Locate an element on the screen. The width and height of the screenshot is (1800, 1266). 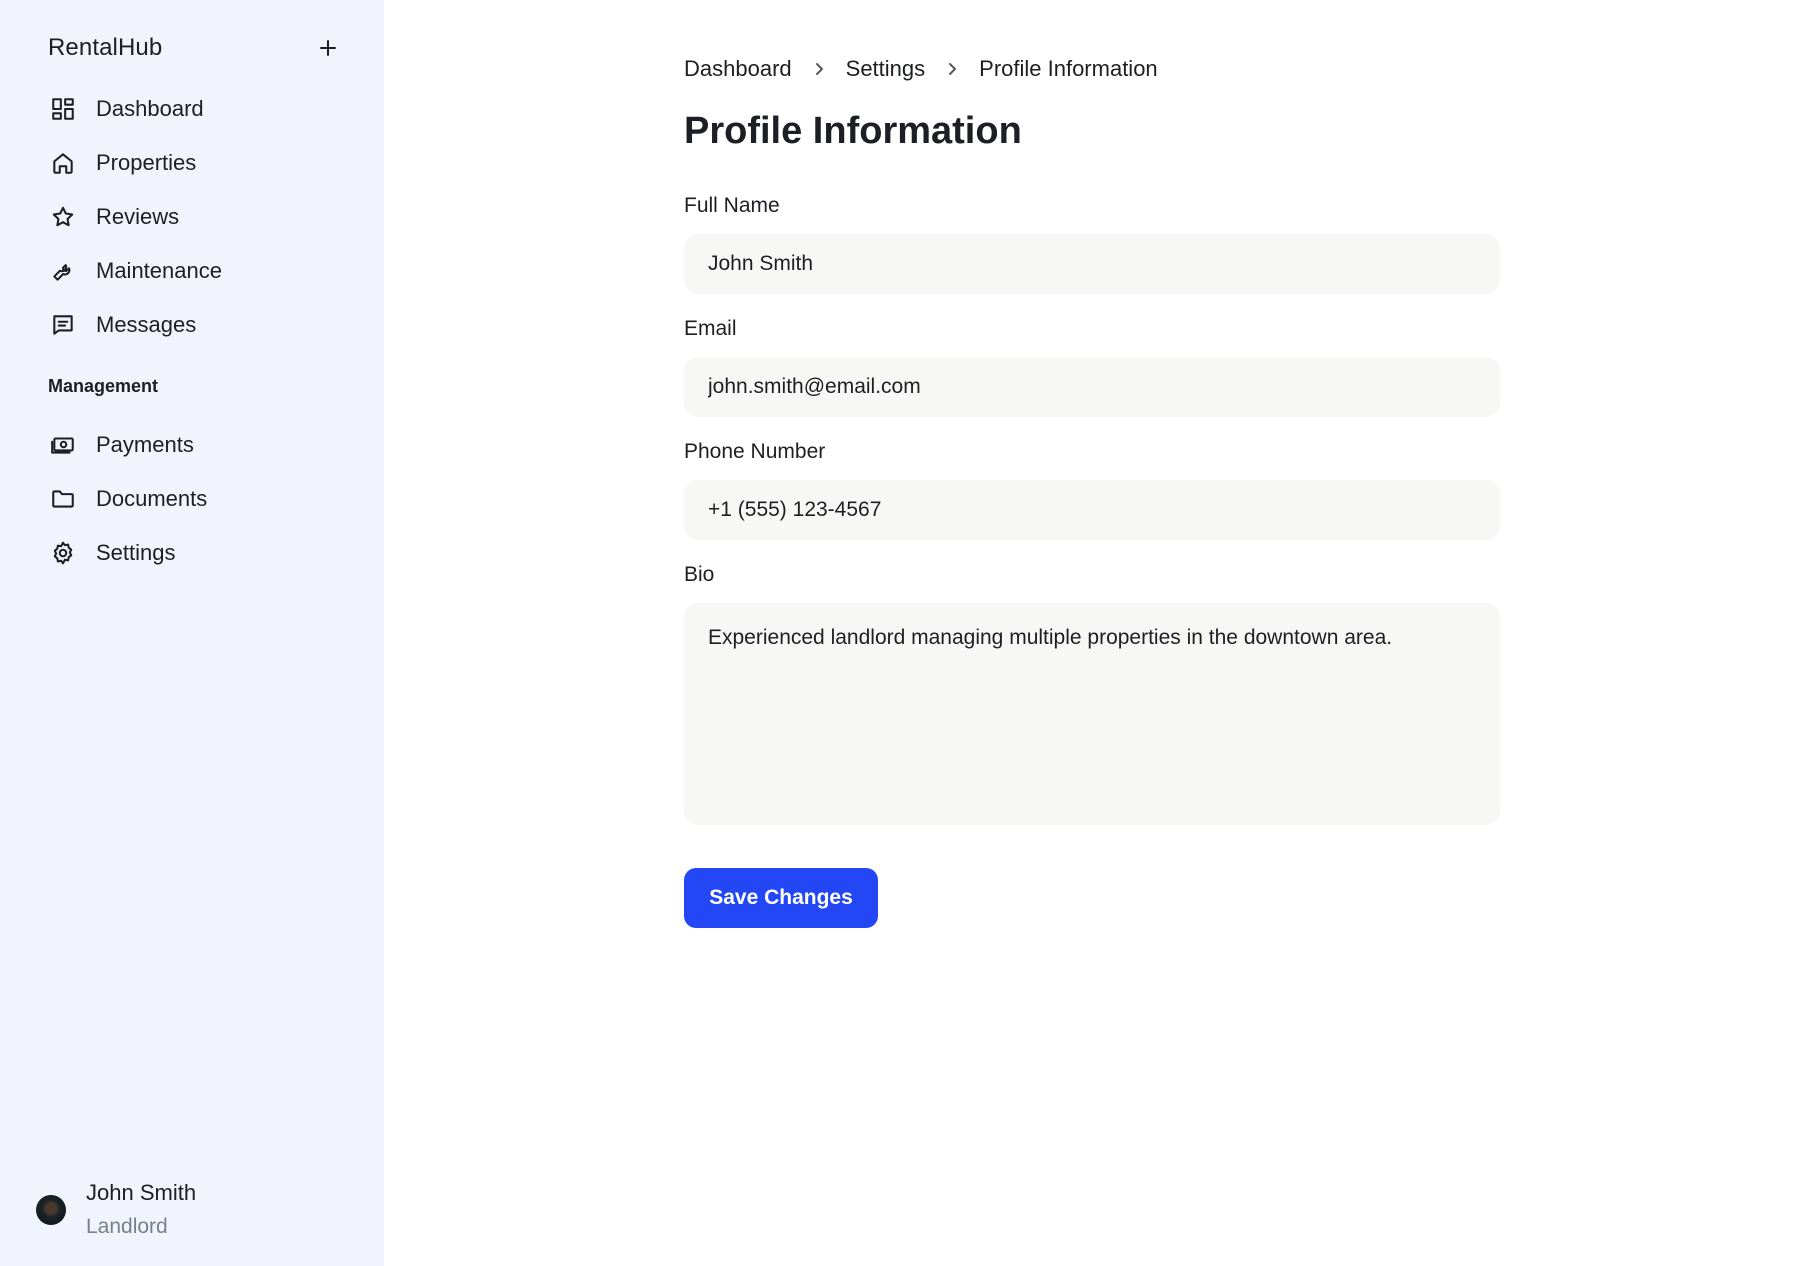
folder-icon is located at coordinates (63, 499).